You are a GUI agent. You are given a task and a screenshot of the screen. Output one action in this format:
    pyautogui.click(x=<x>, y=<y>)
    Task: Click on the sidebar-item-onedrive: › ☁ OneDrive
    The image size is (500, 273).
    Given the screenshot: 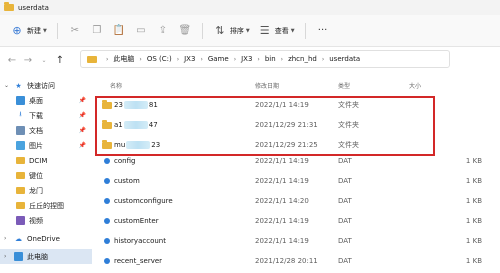 What is the action you would take?
    pyautogui.click(x=46, y=238)
    